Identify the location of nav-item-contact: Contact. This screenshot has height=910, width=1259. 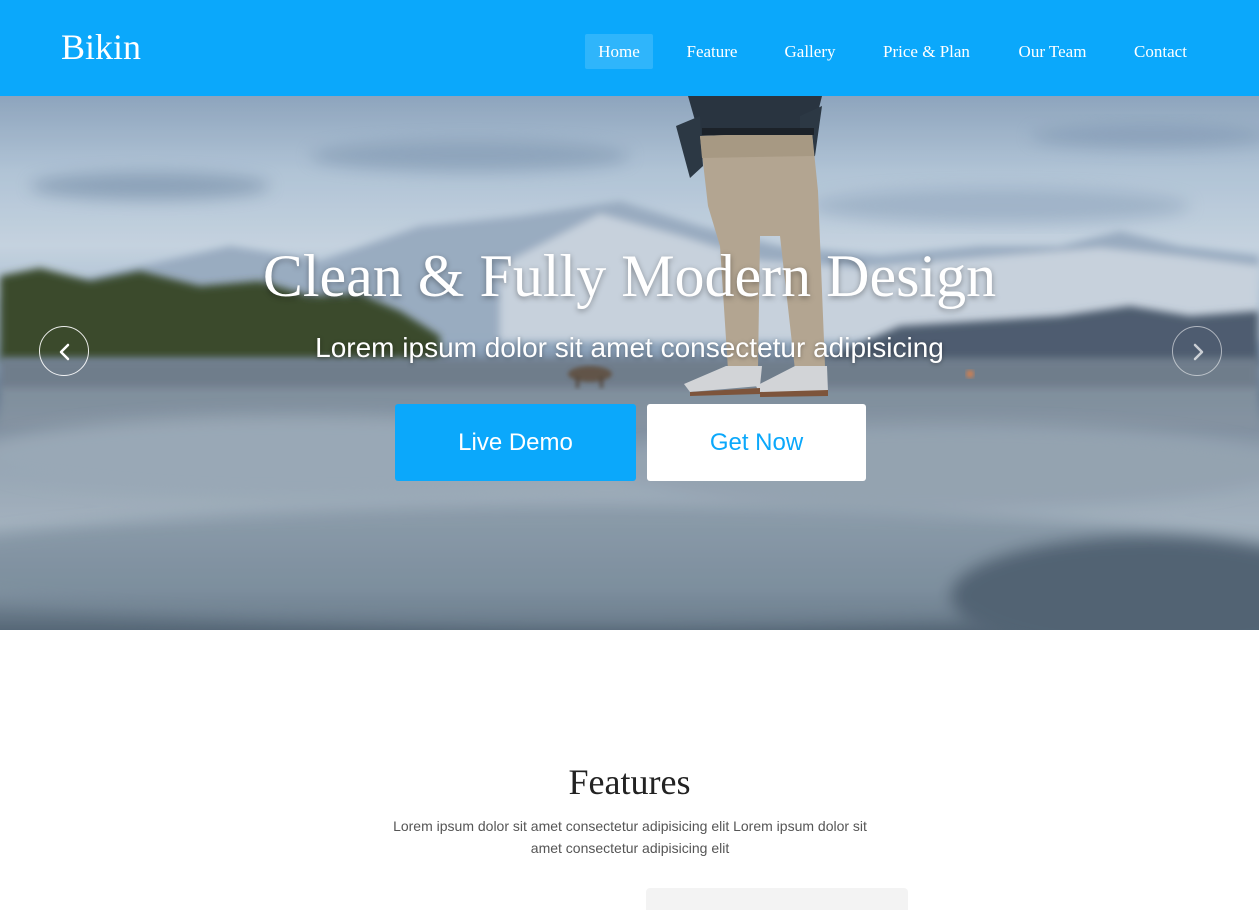
(1160, 51).